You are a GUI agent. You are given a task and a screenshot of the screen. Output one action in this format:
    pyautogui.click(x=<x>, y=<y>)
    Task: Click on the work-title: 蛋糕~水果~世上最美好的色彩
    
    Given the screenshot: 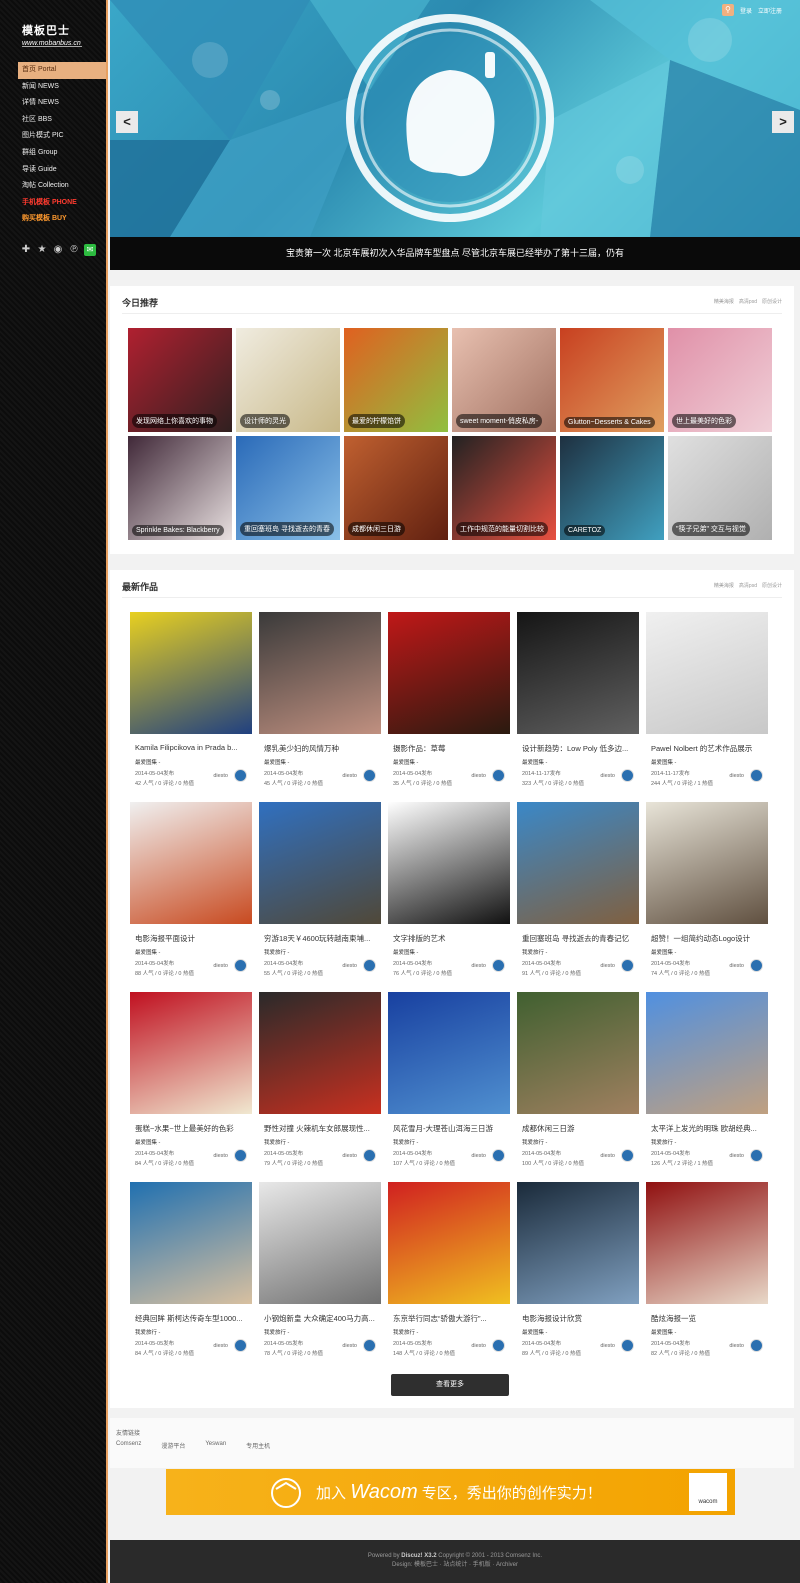 What is the action you would take?
    pyautogui.click(x=192, y=1128)
    